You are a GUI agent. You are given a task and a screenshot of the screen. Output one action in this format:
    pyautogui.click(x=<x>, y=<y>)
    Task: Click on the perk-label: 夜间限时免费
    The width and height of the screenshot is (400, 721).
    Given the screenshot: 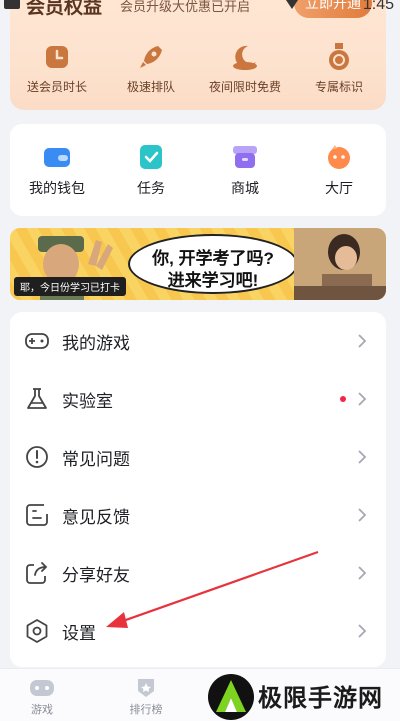 What is the action you would take?
    pyautogui.click(x=244, y=87)
    